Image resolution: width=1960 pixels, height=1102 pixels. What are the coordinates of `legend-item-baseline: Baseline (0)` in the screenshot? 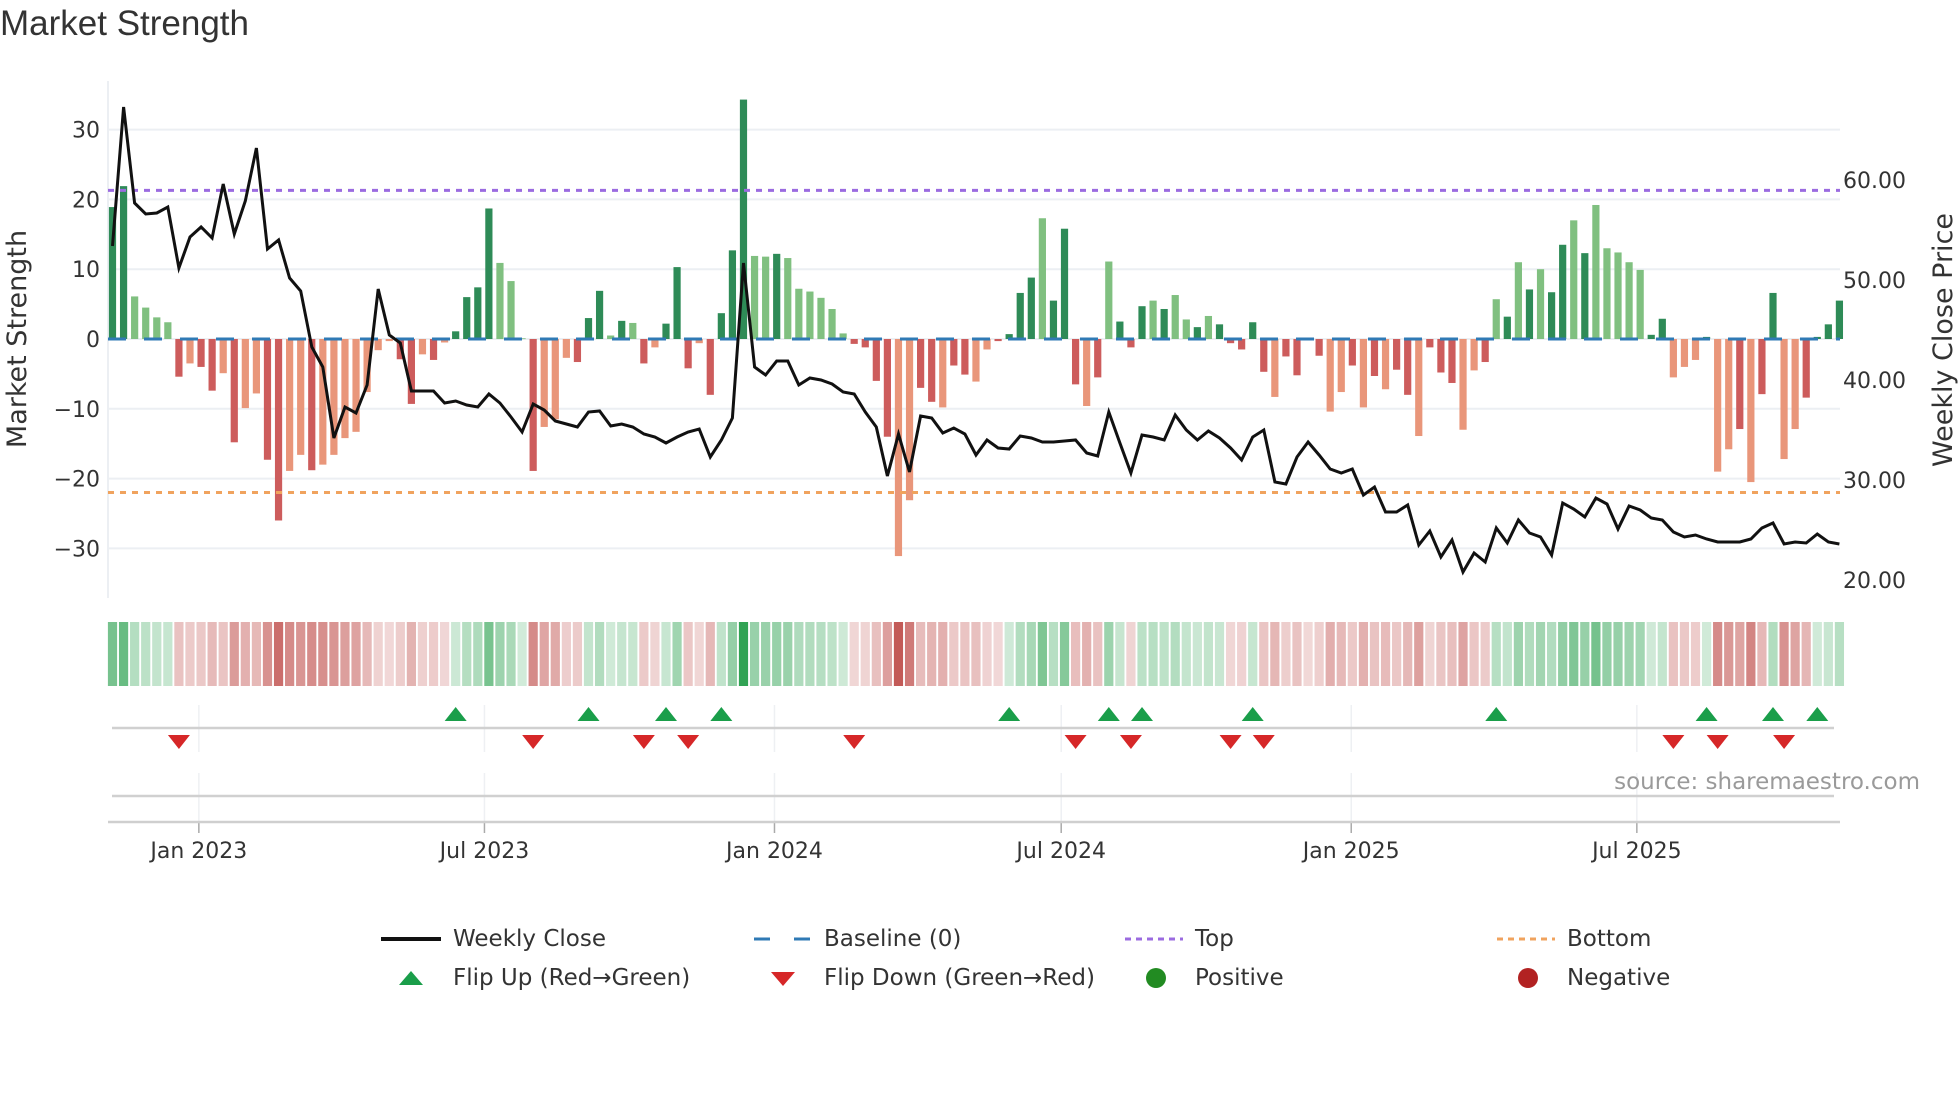 It's located at (857, 939).